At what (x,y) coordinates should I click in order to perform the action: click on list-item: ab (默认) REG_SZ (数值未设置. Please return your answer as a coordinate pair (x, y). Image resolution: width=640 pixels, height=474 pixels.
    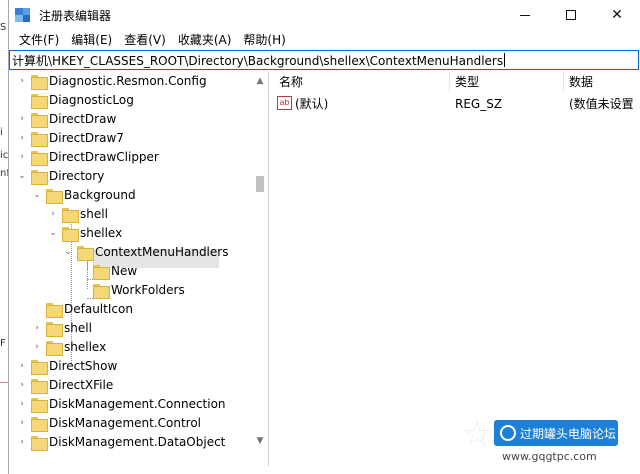
    Looking at the image, I should click on (455, 104).